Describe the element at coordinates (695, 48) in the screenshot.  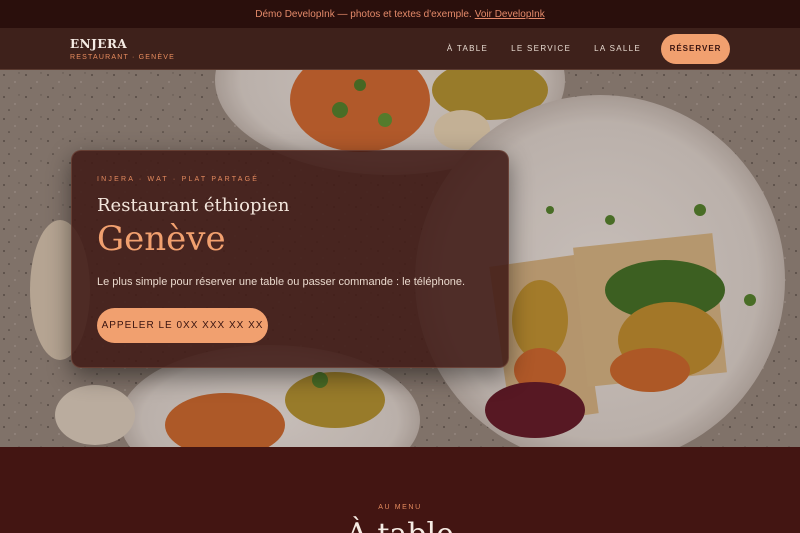
I see `reserve-button: RÉSERVER` at that location.